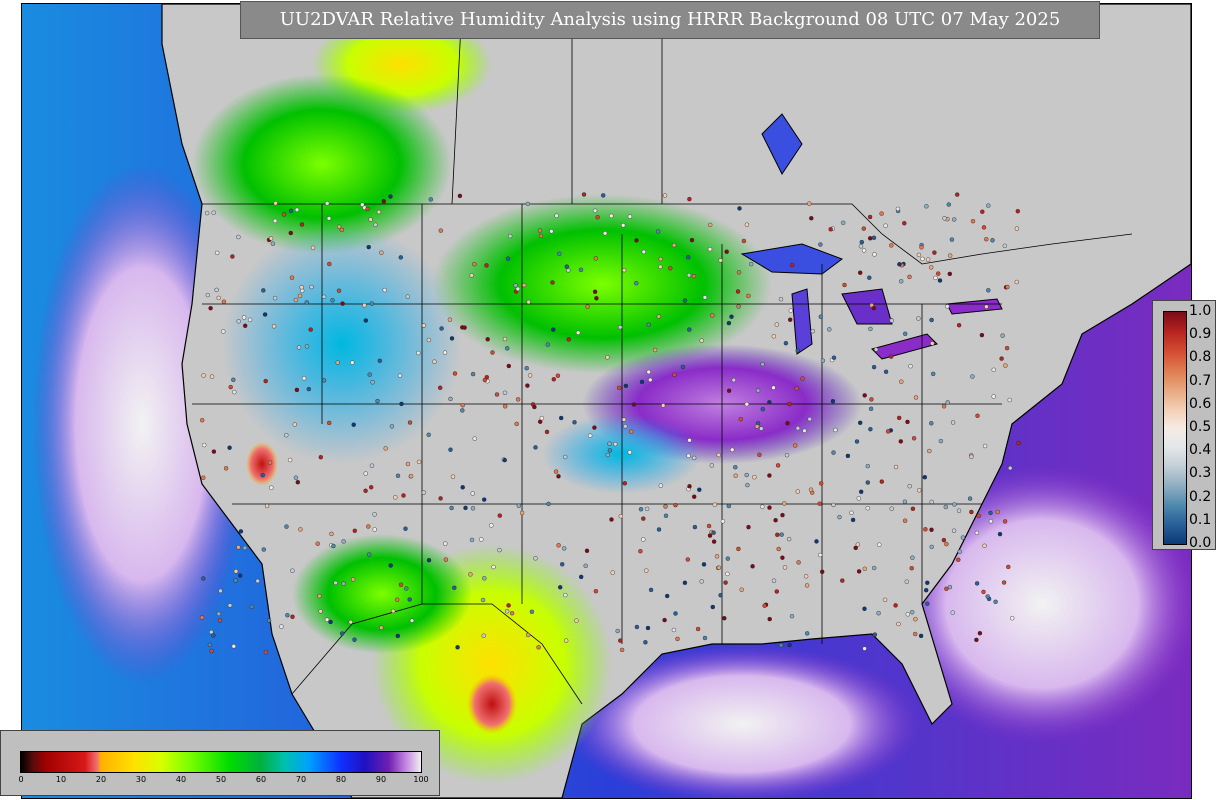 The height and width of the screenshot is (800, 1216). Describe the element at coordinates (1175, 428) in the screenshot. I see `observation-colorbar-swatch` at that location.